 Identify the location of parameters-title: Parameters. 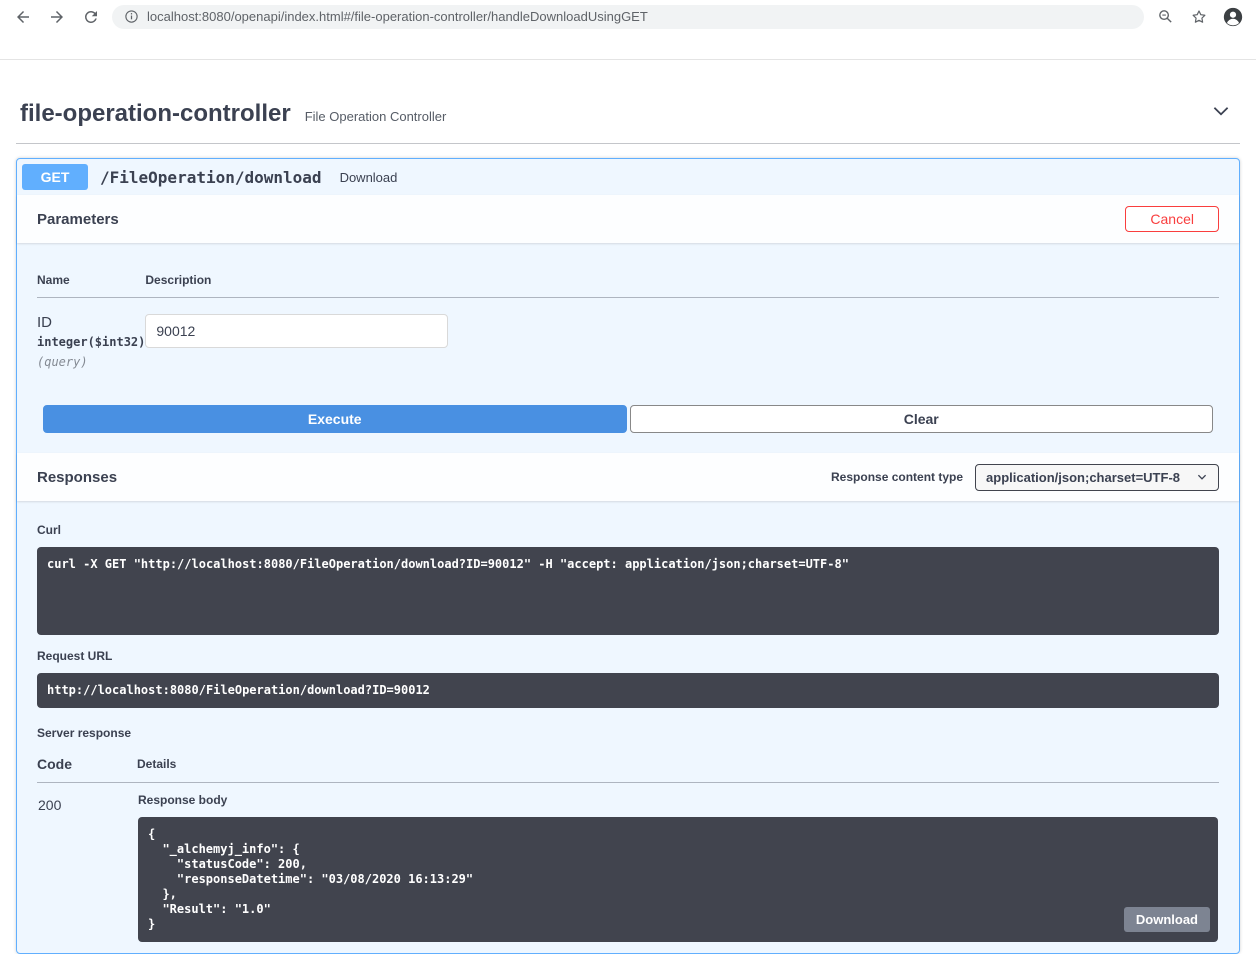
(78, 219).